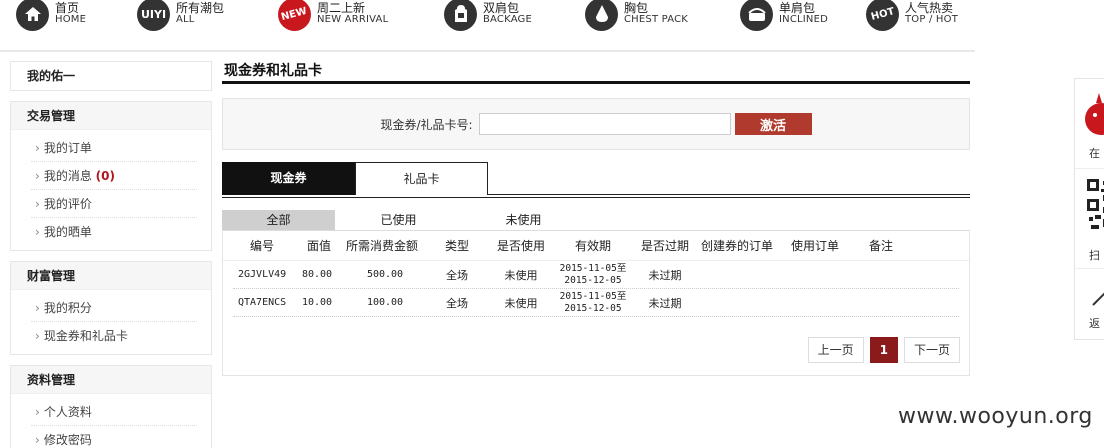  I want to click on sidebar-section-title: 财富管理, so click(111, 276).